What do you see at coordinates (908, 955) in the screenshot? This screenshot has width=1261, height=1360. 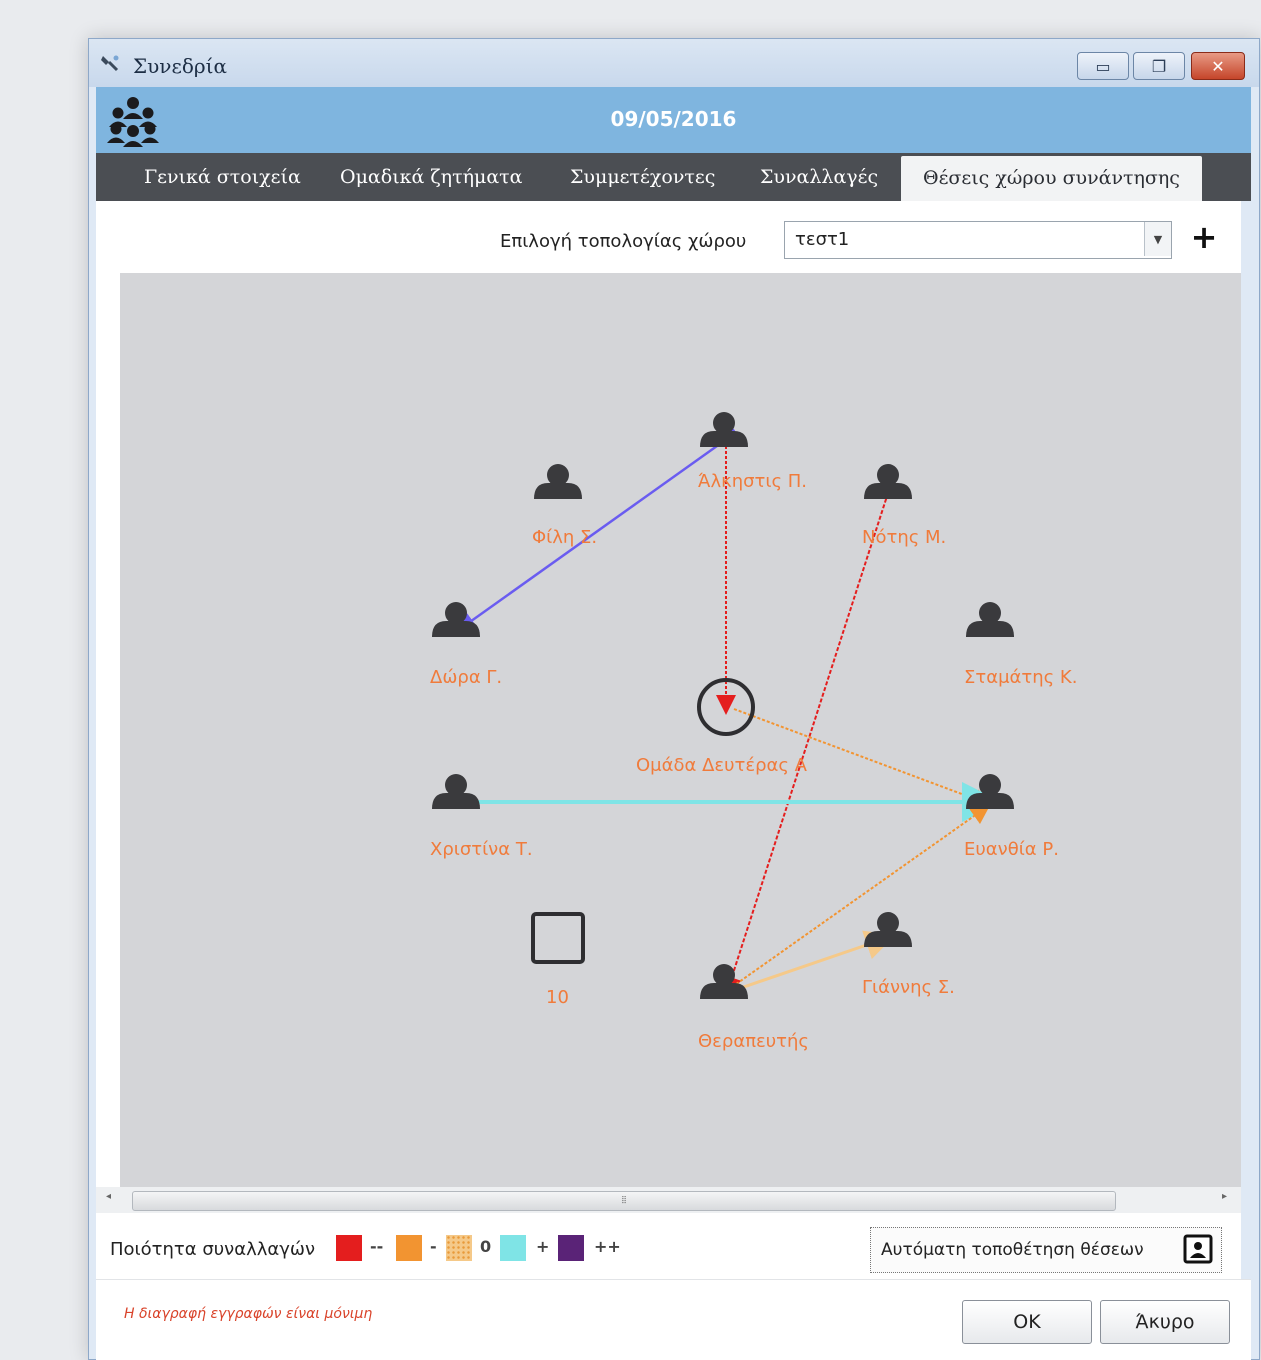 I see `participant-giannis: Γιάννης Σ.` at bounding box center [908, 955].